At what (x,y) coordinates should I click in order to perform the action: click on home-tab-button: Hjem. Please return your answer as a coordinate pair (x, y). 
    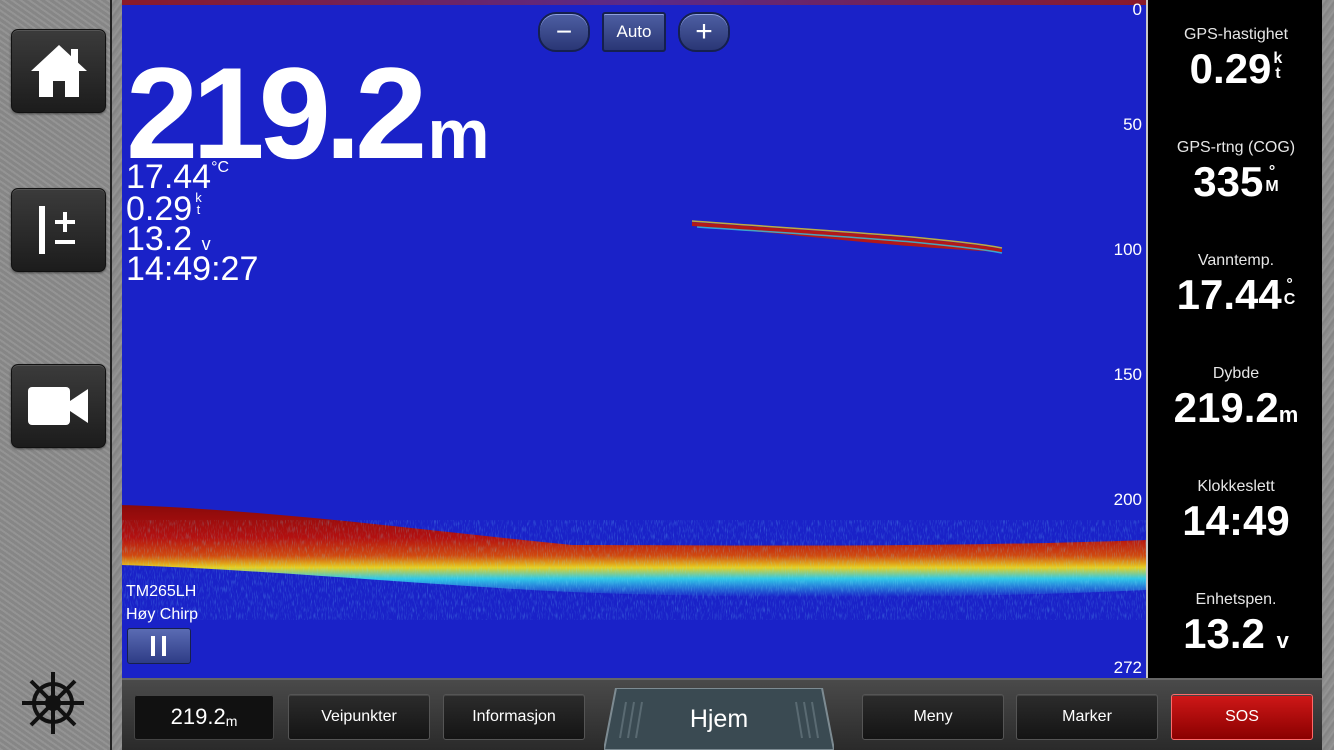
    Looking at the image, I should click on (719, 719).